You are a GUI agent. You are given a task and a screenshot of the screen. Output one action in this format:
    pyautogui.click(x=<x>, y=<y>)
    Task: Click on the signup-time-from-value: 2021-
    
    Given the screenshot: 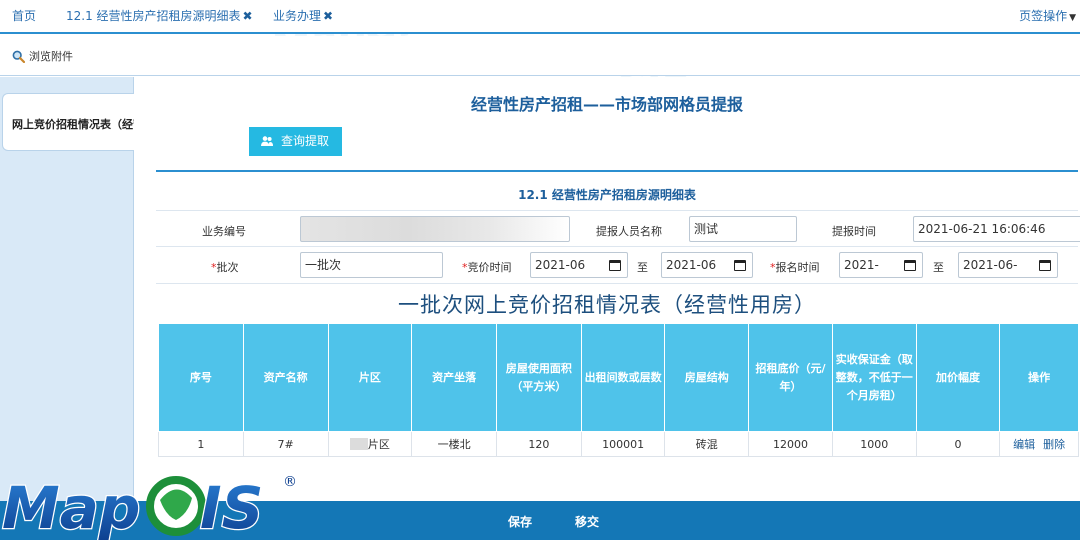 What is the action you would take?
    pyautogui.click(x=861, y=265)
    